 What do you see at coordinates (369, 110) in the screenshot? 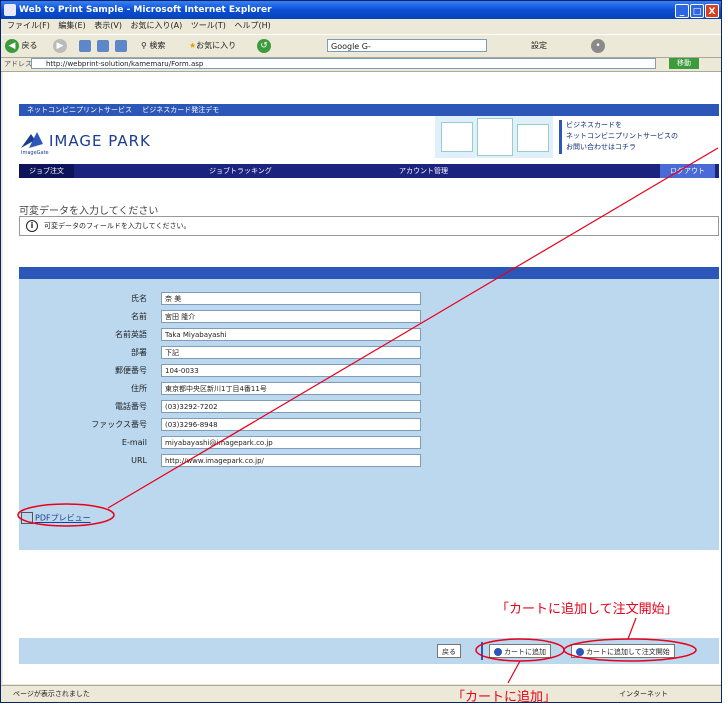
I see `site-top-links: ネットコンビニプリントサービス ビジネスカード発注デモ` at bounding box center [369, 110].